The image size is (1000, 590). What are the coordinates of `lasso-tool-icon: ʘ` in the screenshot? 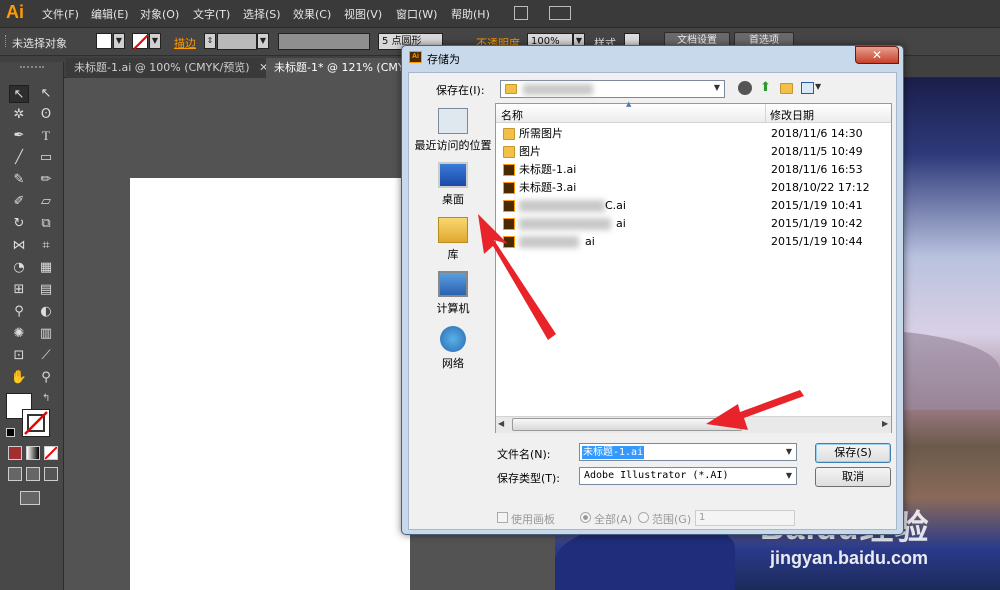 It's located at (46, 115).